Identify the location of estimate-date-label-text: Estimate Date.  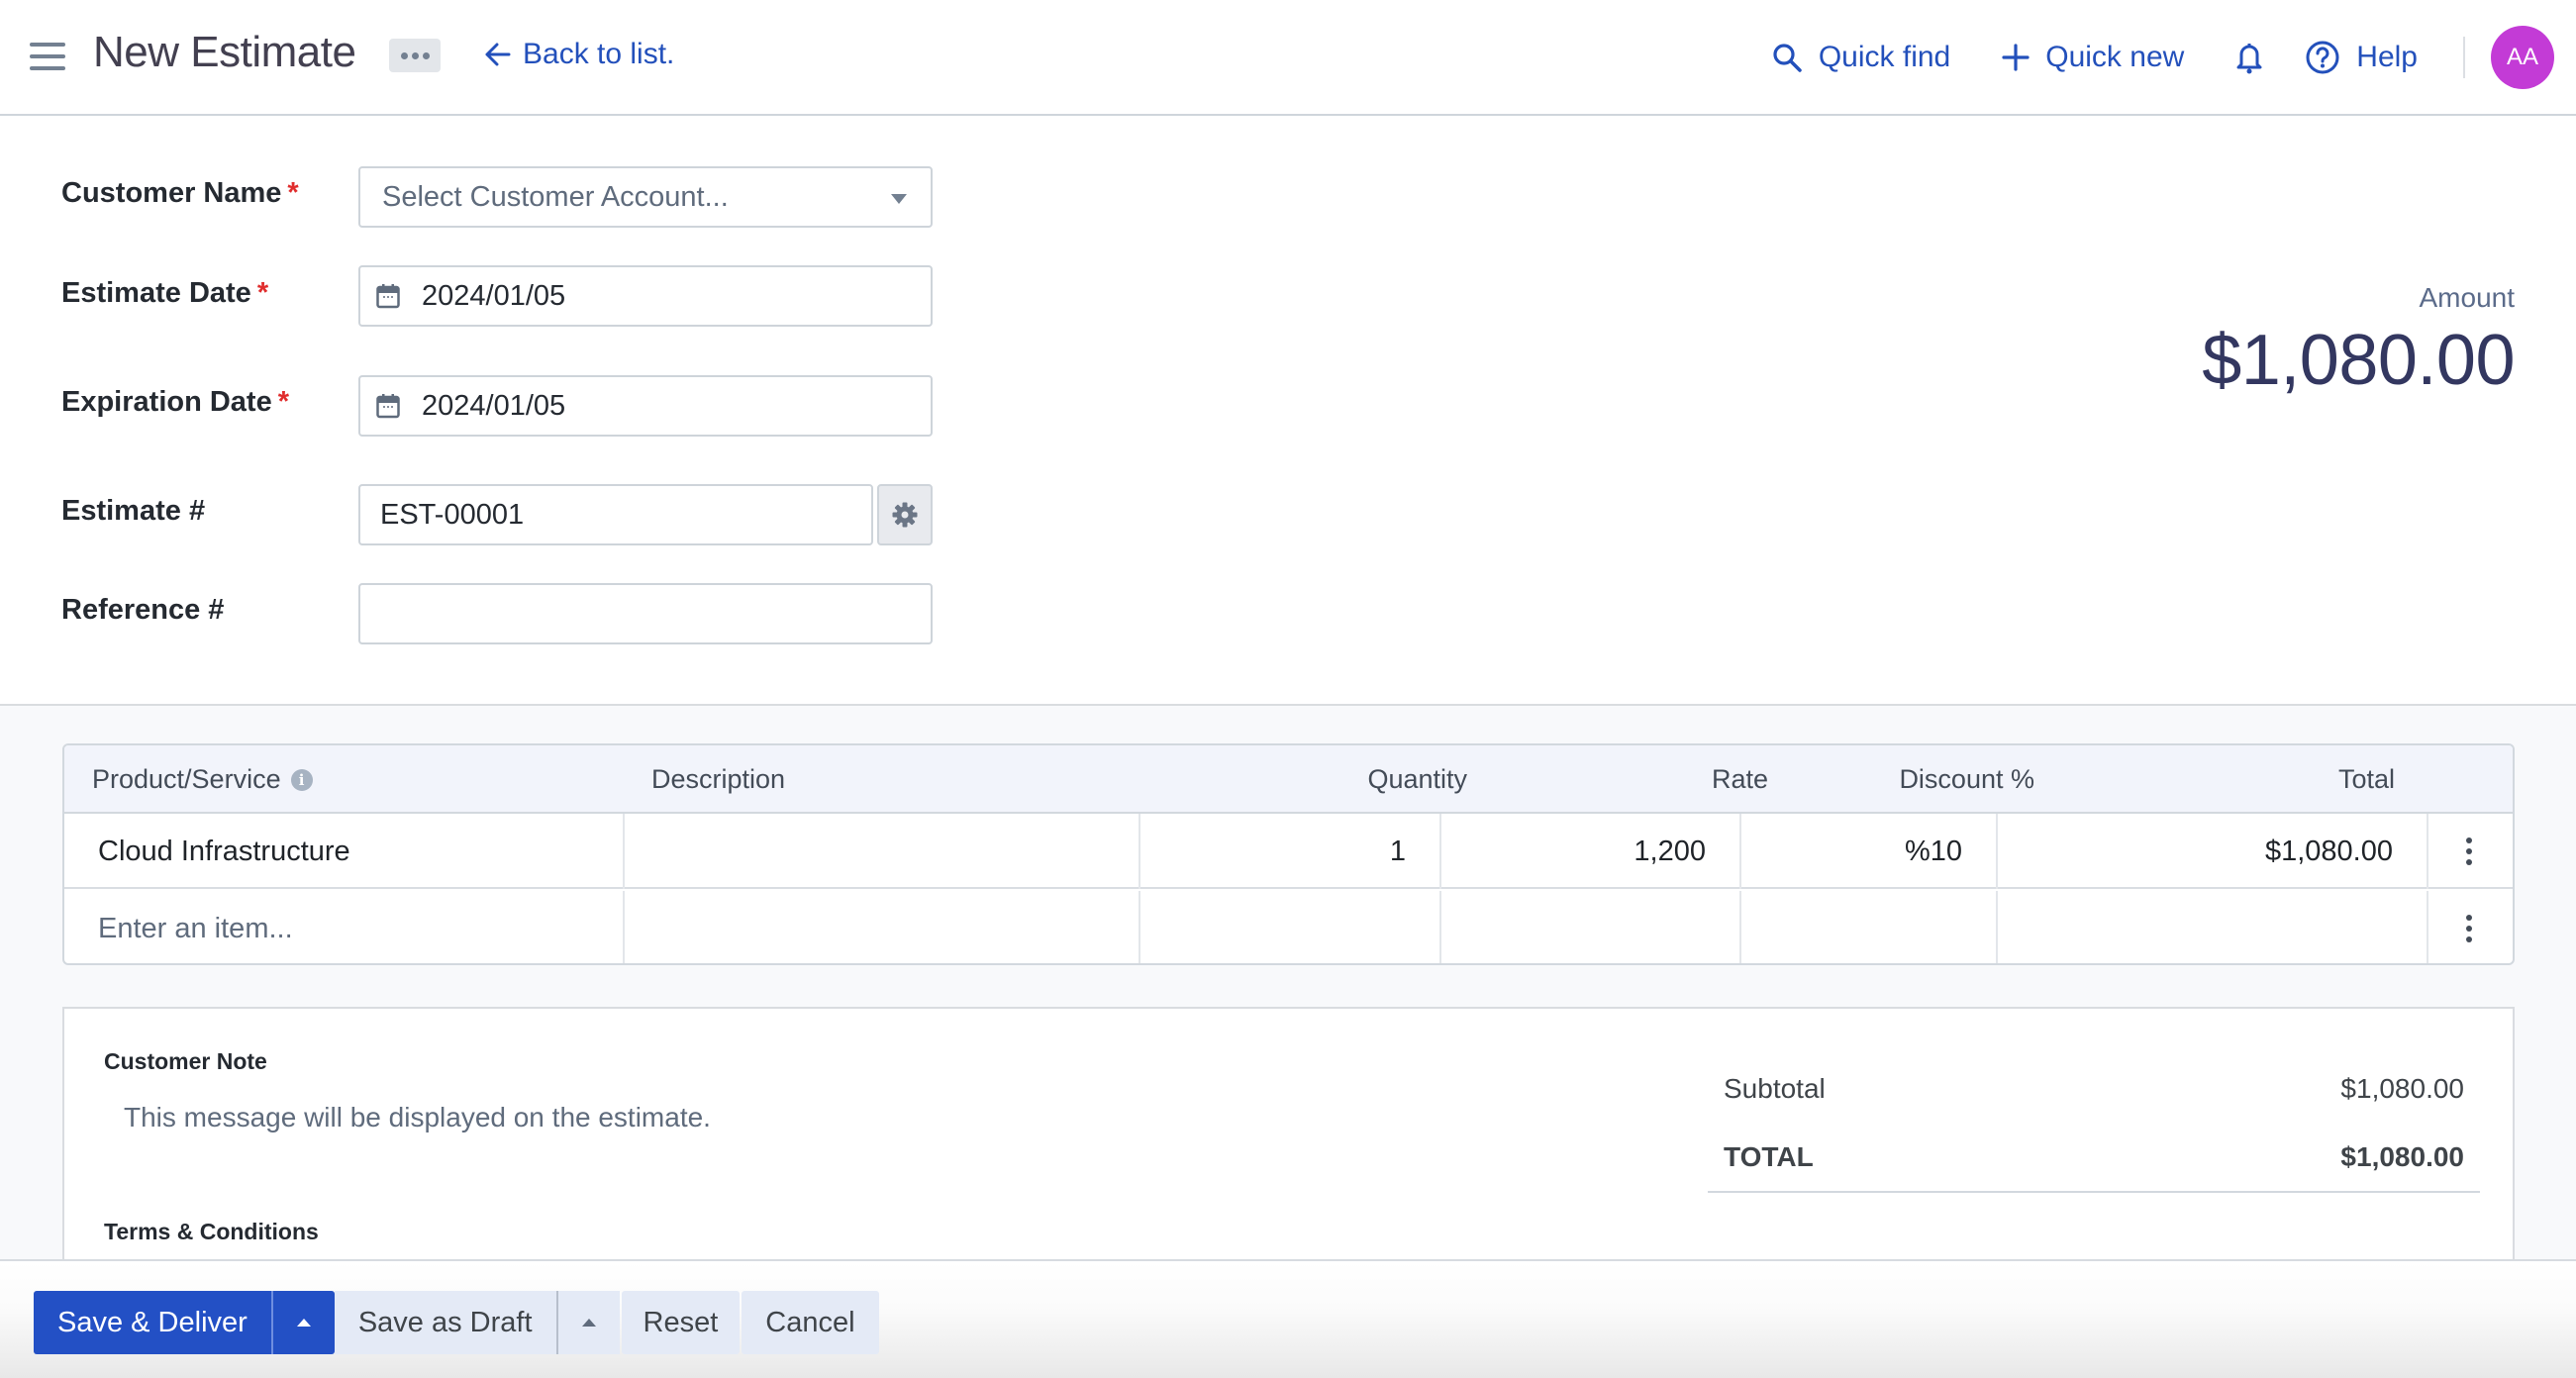
(156, 293).